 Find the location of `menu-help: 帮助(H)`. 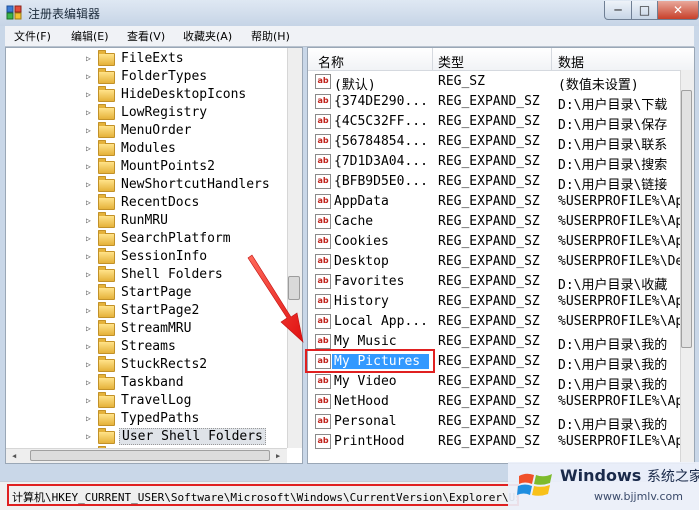

menu-help: 帮助(H) is located at coordinates (270, 36).